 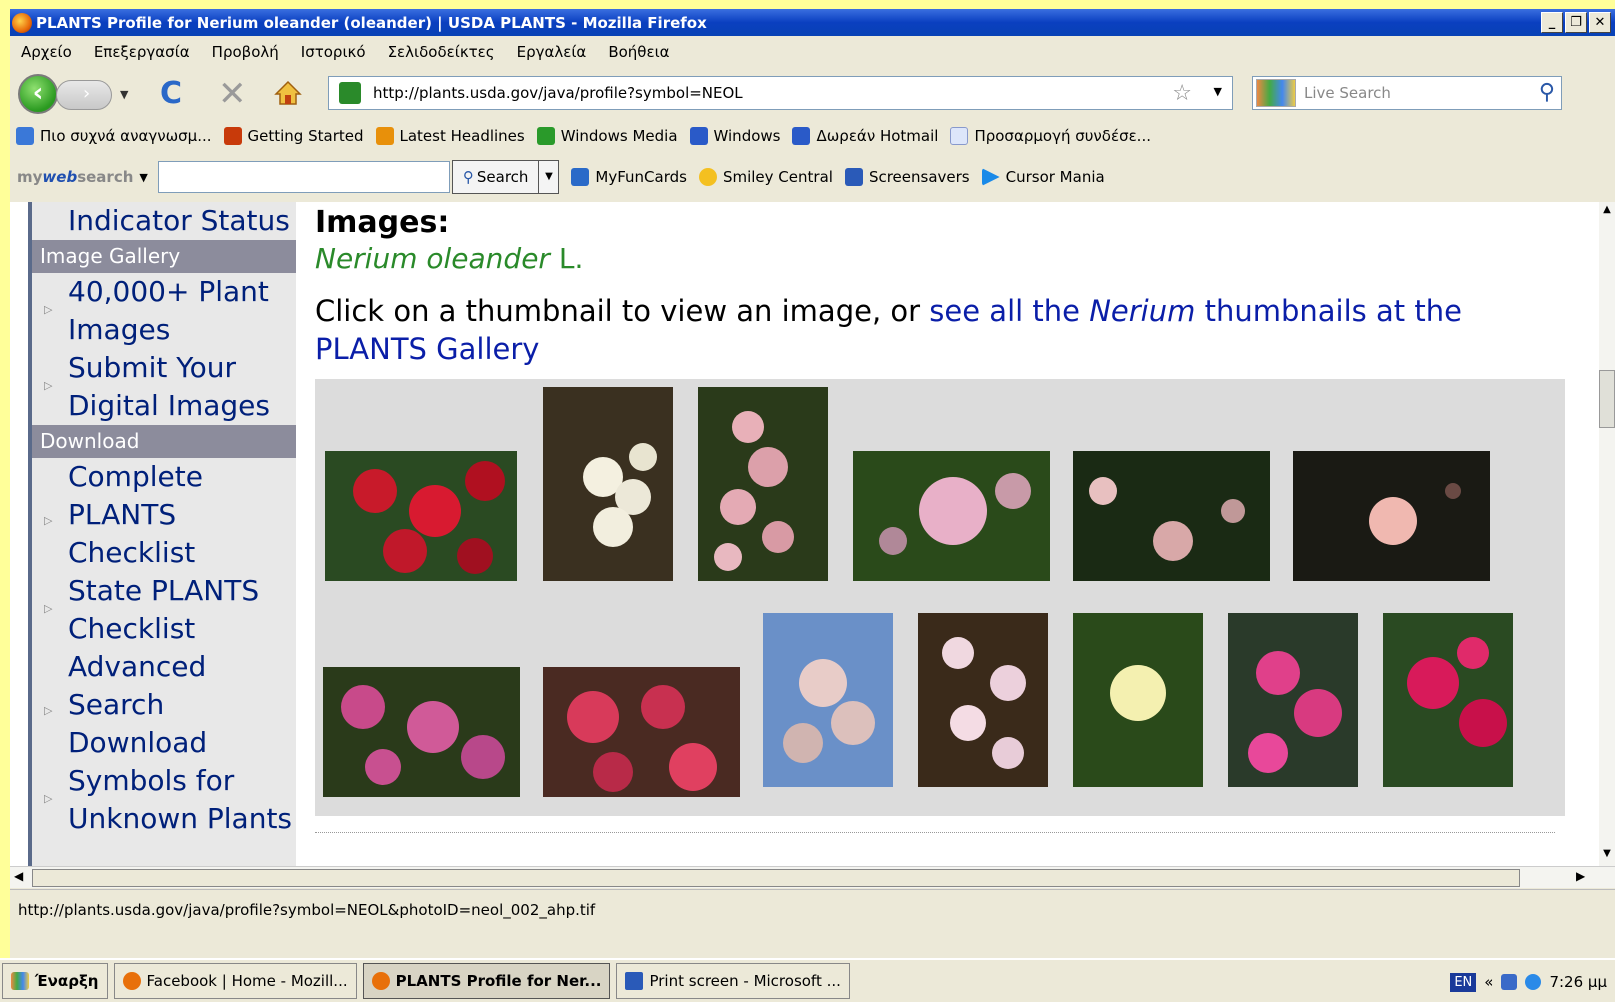 What do you see at coordinates (1043, 177) in the screenshot?
I see `tool-cursor-mania: Cursor Mania` at bounding box center [1043, 177].